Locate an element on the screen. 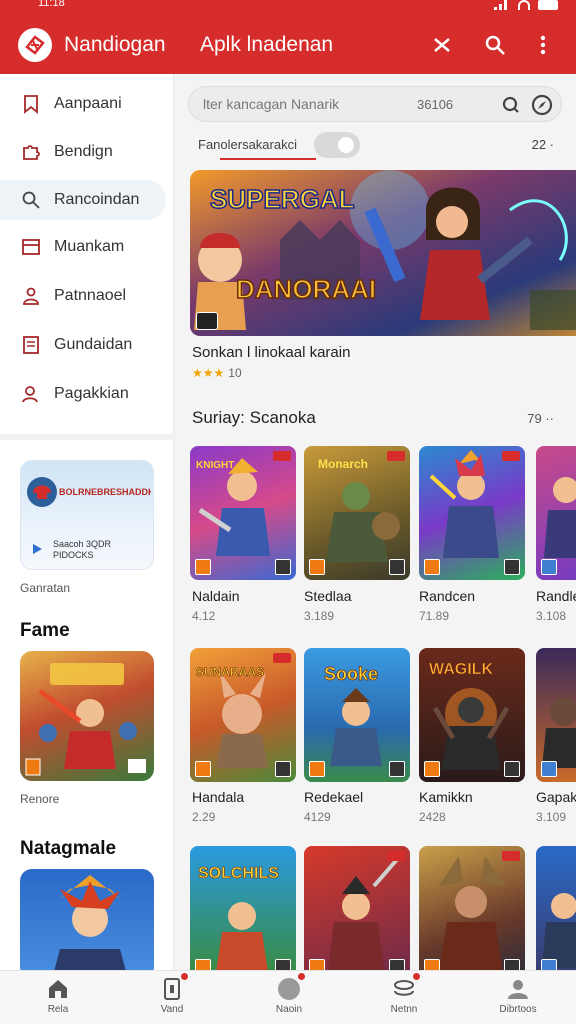 Image resolution: width=576 pixels, height=1024 pixels. game-value: 2.29 is located at coordinates (204, 817).